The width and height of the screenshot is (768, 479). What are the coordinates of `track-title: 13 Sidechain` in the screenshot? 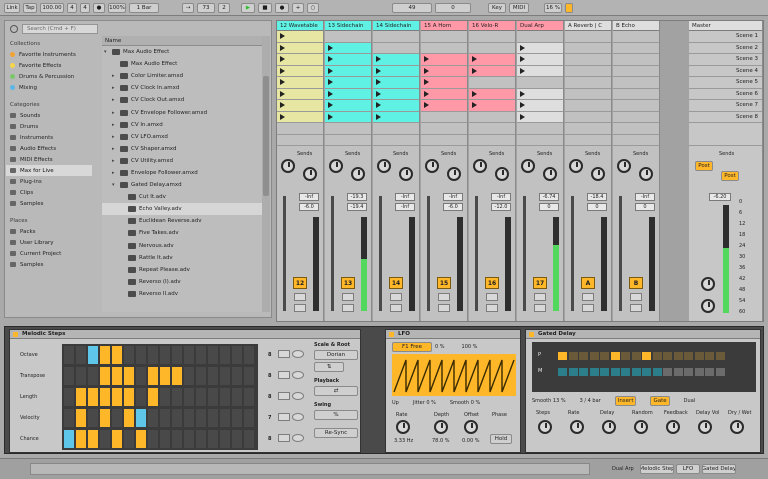 It's located at (348, 26).